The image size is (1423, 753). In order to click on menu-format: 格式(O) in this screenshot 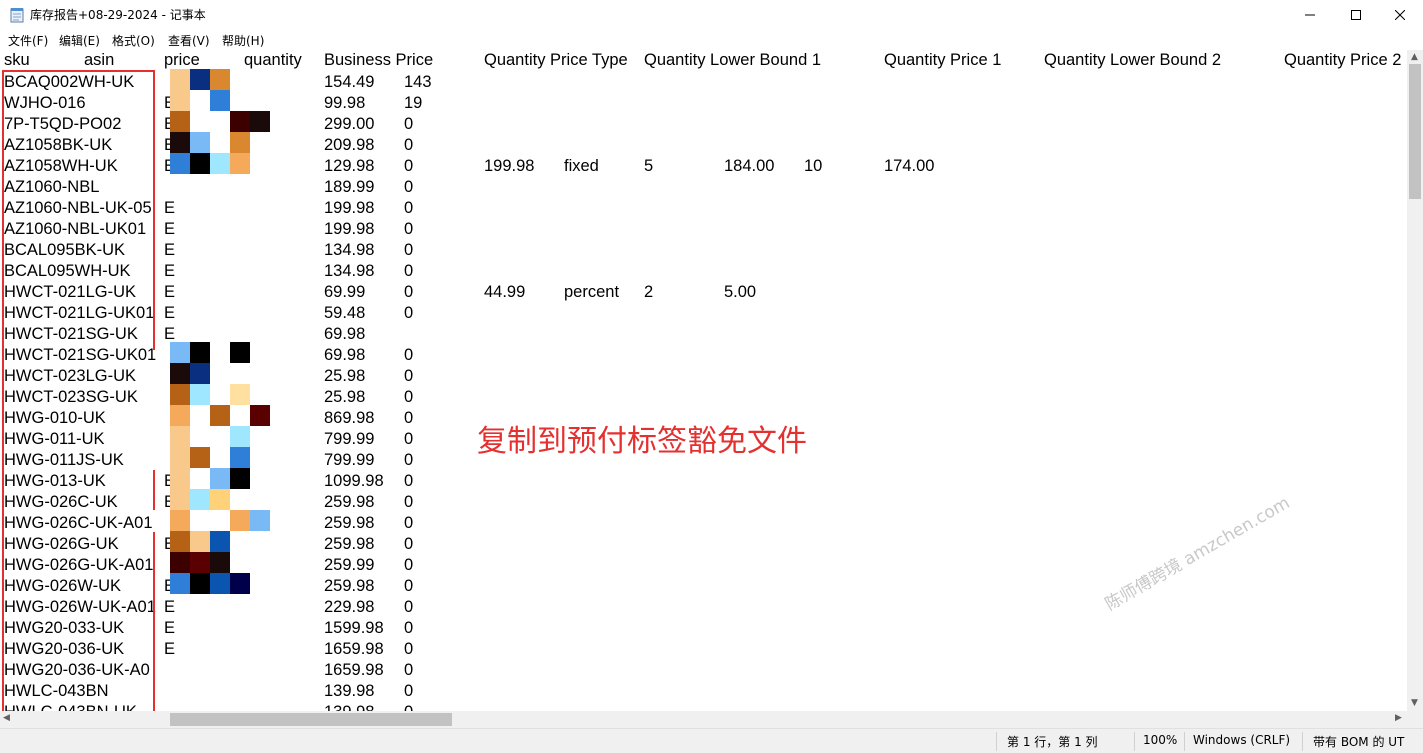, I will do `click(133, 40)`.